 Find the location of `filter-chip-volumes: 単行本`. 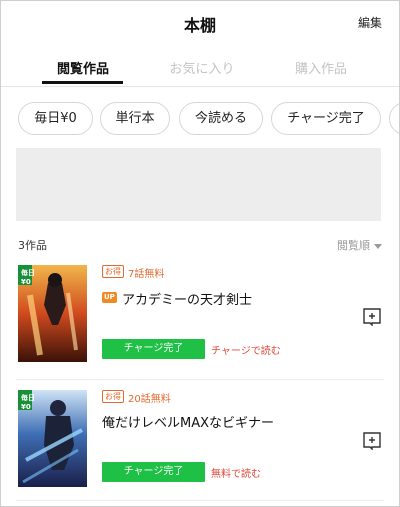

filter-chip-volumes: 単行本 is located at coordinates (135, 118).